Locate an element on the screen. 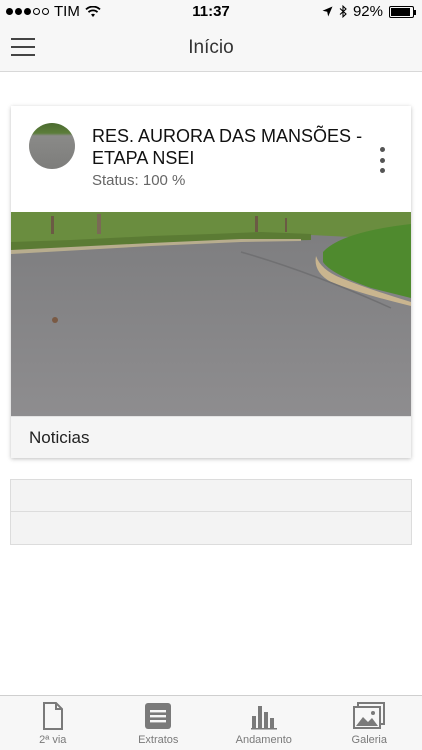 This screenshot has width=422, height=750. status-bar-right: 92% is located at coordinates (369, 11).